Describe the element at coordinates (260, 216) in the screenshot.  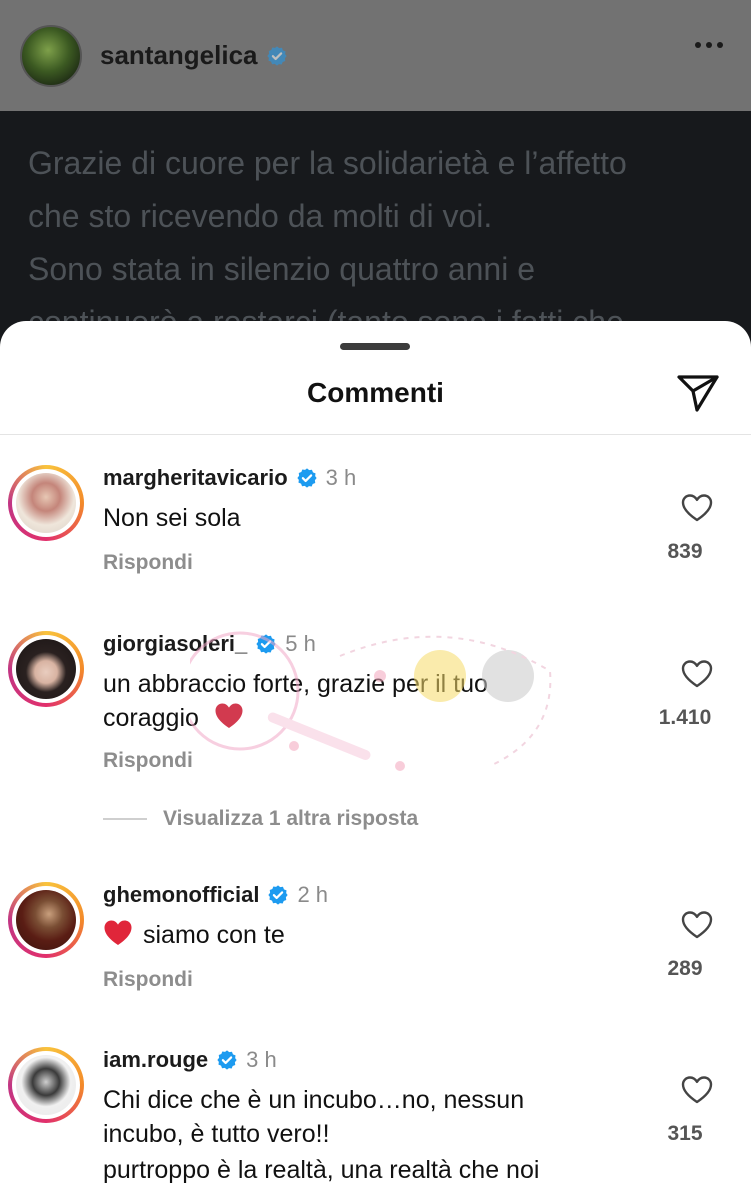
I see `caption-line: che sto ricevendo da molti di voi.` at that location.